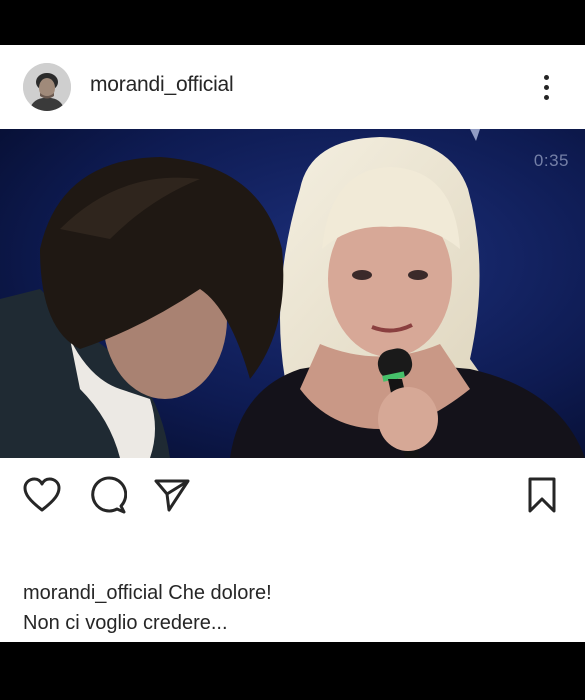  What do you see at coordinates (162, 85) in the screenshot?
I see `post-username: morandi_official` at bounding box center [162, 85].